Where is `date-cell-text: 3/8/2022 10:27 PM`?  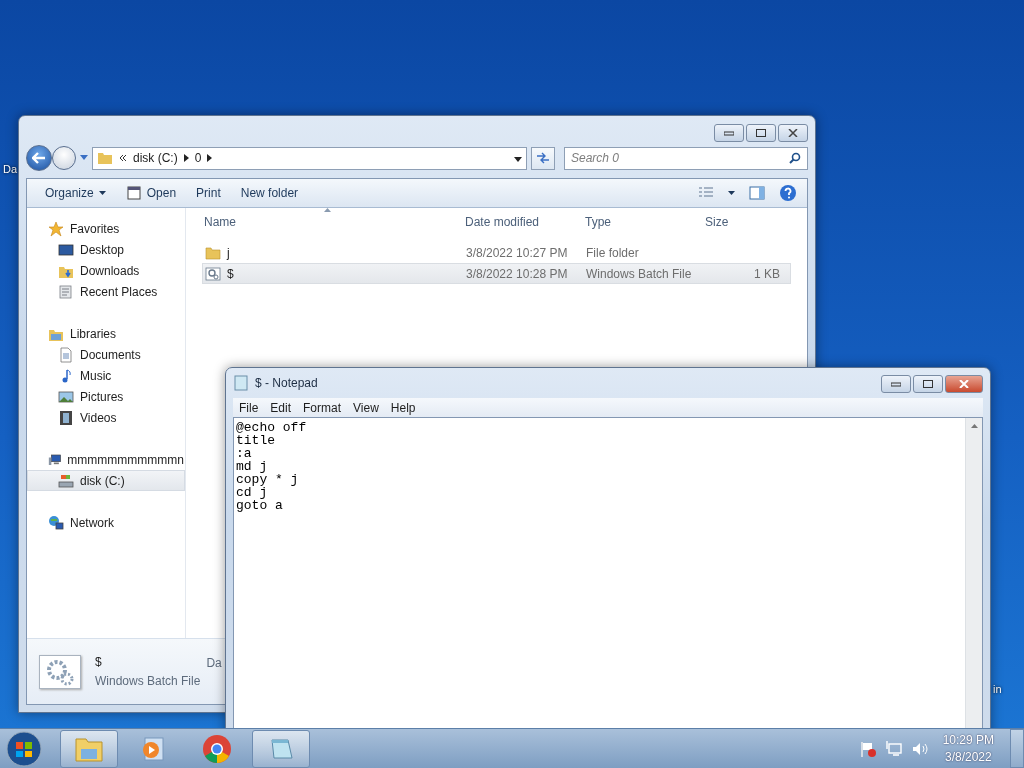 date-cell-text: 3/8/2022 10:27 PM is located at coordinates (517, 252).